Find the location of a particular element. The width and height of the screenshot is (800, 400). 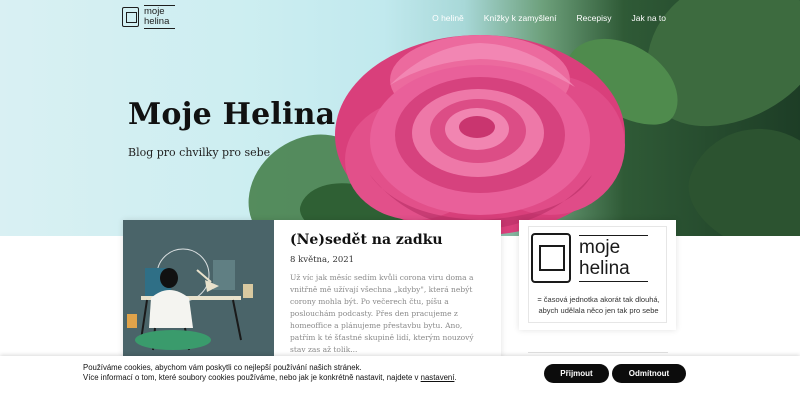

nav-item-recepisy: Recepisy is located at coordinates (594, 18).